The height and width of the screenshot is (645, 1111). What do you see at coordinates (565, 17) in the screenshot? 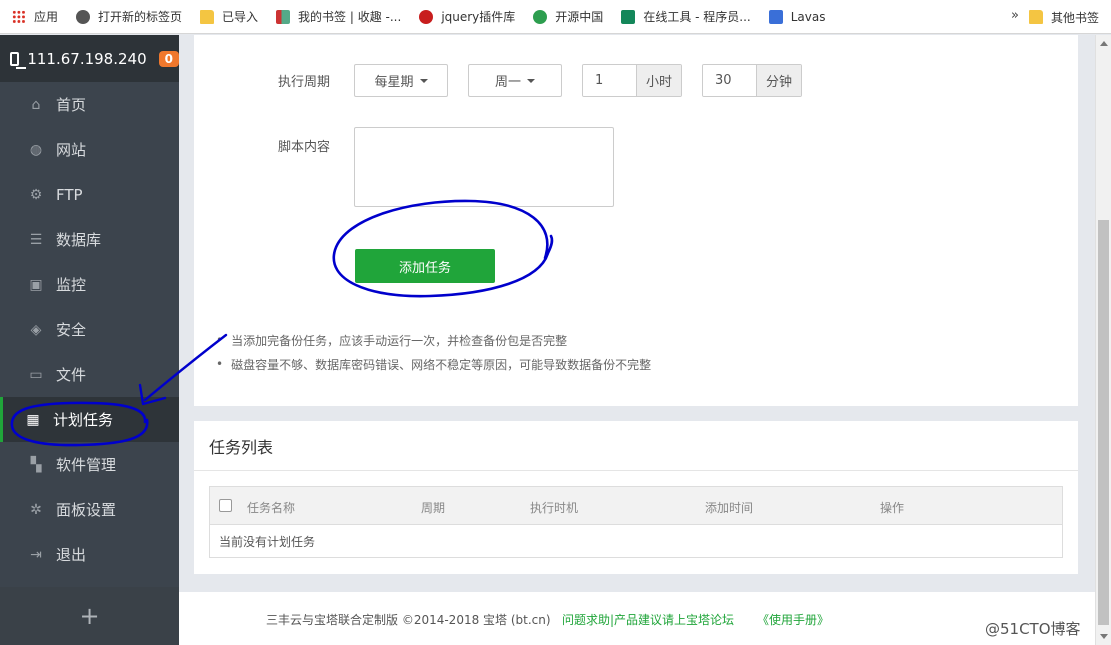
I see `bookmark-oschina: 开源中国` at bounding box center [565, 17].